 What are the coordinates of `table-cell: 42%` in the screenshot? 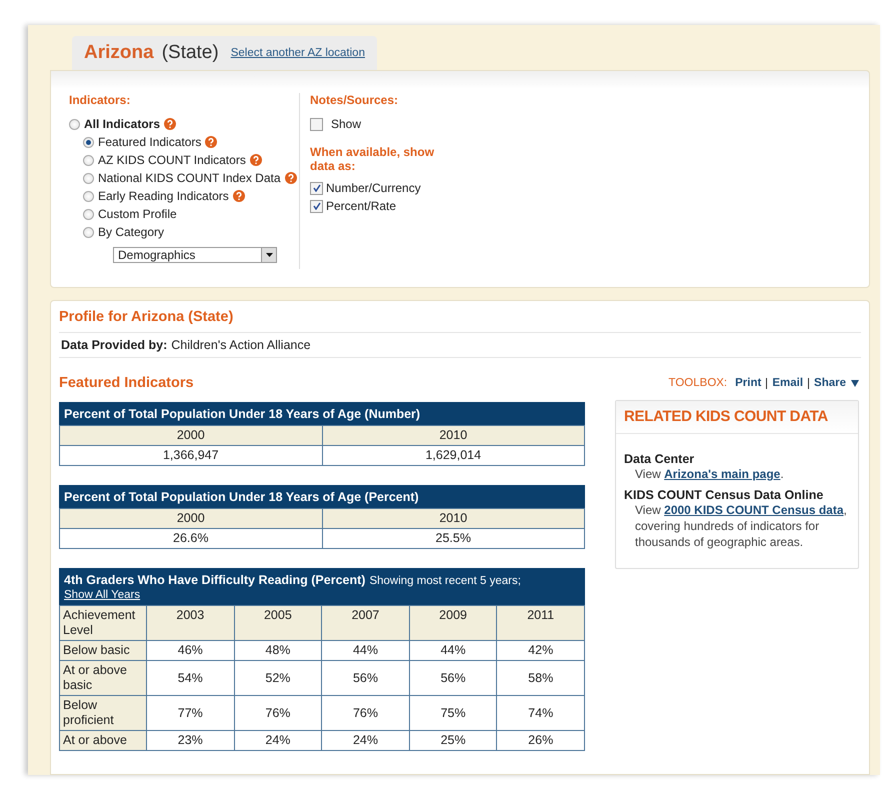 It's located at (540, 650).